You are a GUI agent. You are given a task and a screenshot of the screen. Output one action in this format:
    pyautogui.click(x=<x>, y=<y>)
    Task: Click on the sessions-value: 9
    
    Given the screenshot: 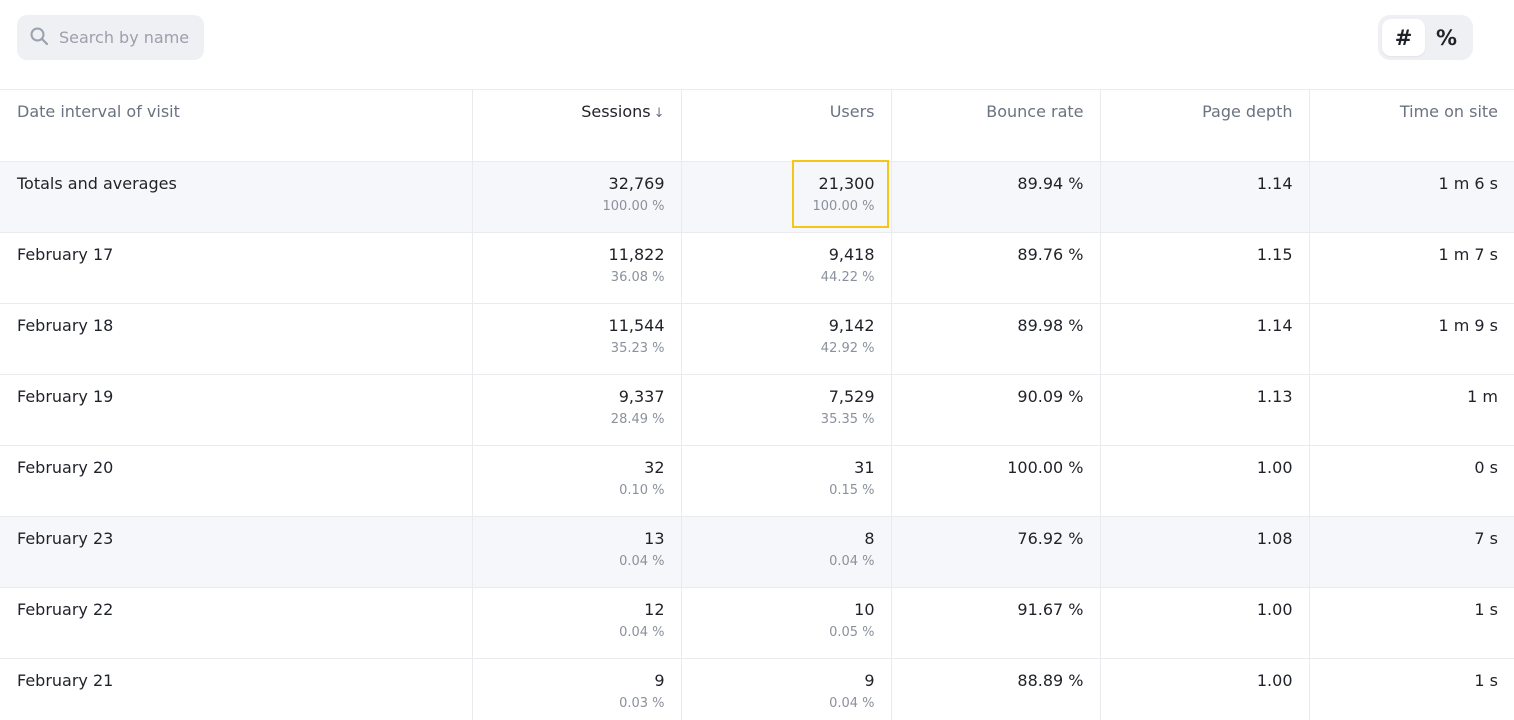 What is the action you would take?
    pyautogui.click(x=659, y=680)
    